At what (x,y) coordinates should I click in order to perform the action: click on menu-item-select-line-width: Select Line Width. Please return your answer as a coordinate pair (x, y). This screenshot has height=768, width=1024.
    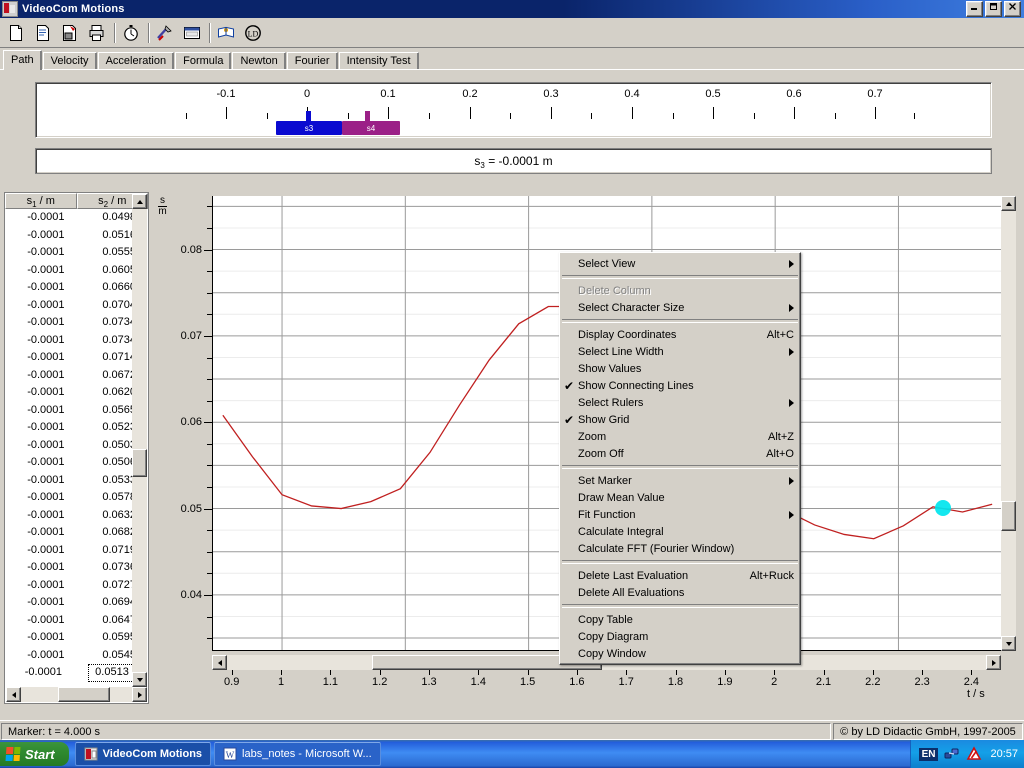
    Looking at the image, I should click on (680, 351).